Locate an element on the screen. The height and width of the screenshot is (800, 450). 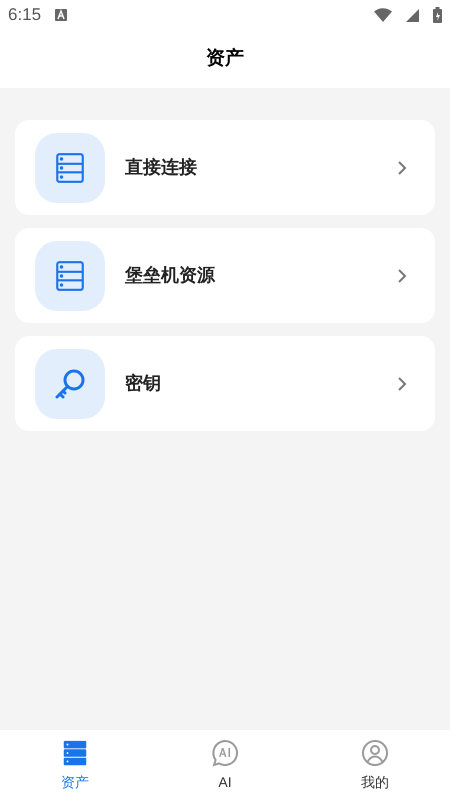
tab-bar-item: AI is located at coordinates (225, 765).